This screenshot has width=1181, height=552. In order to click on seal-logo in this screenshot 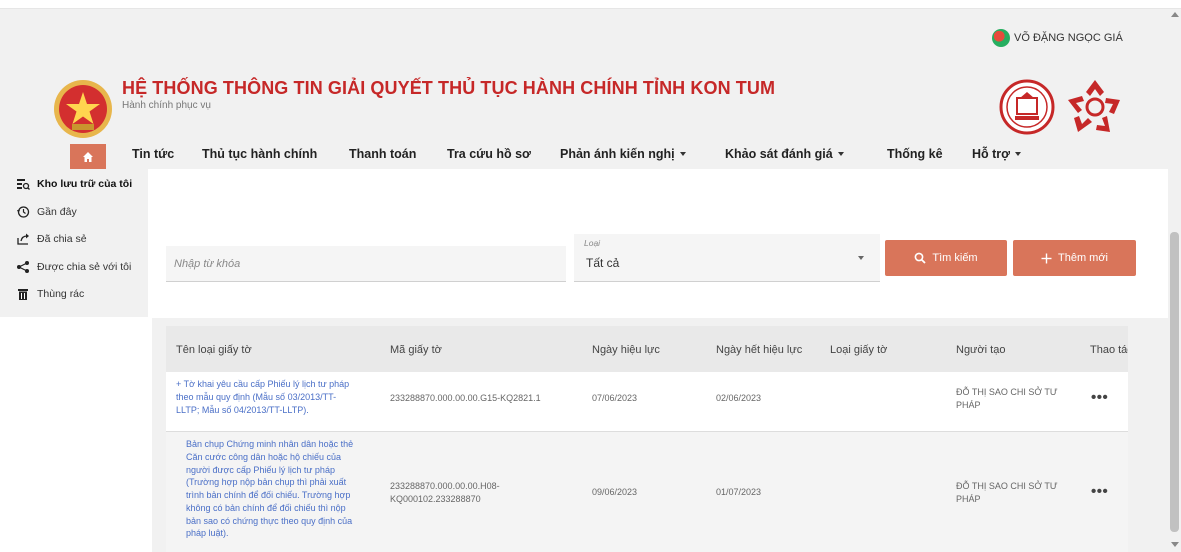, I will do `click(1027, 107)`.